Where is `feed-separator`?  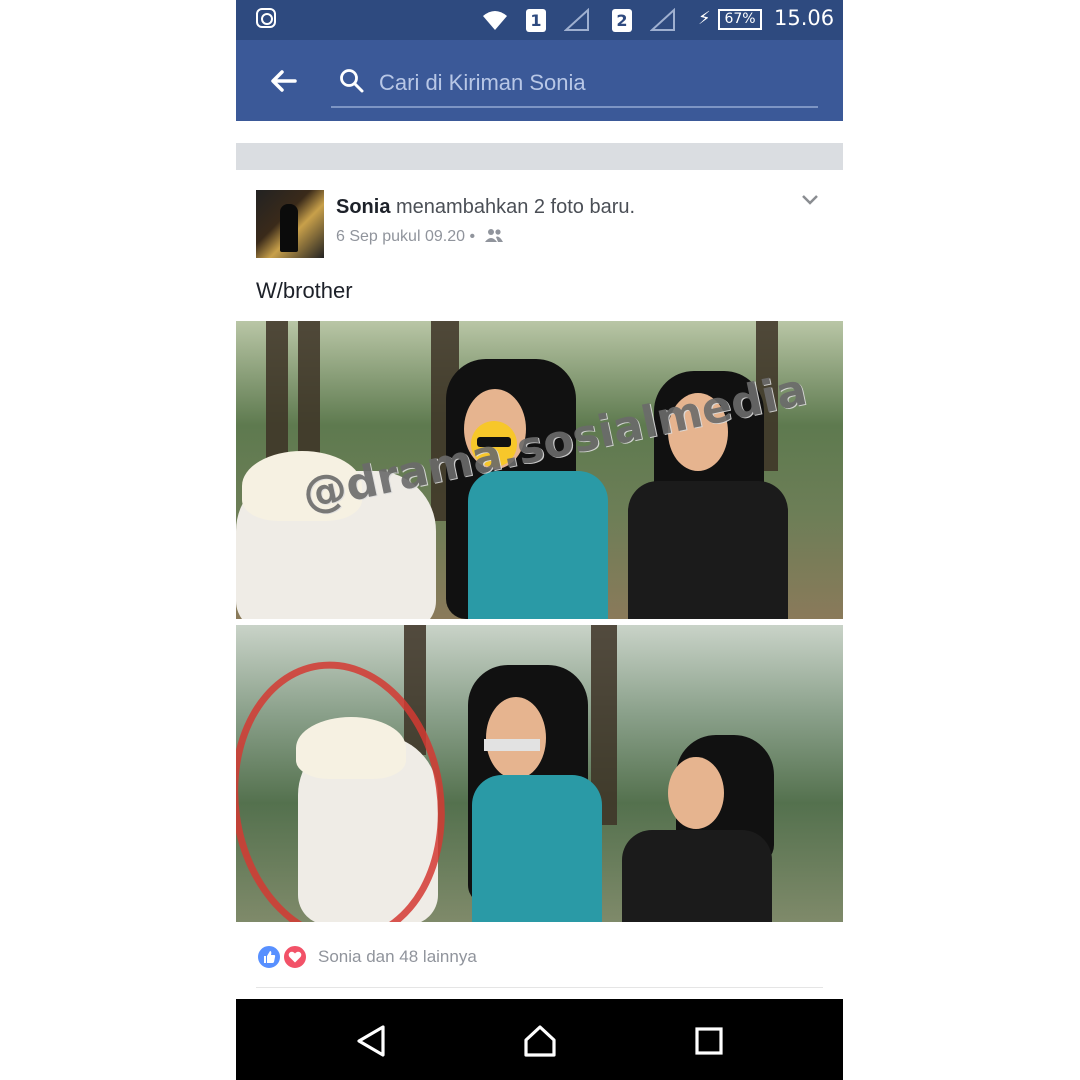 feed-separator is located at coordinates (539, 156).